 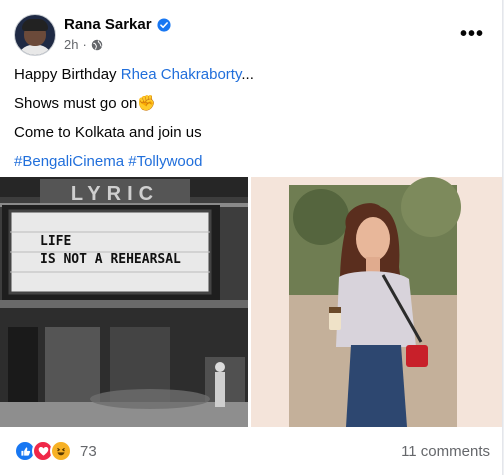 I want to click on reactions-bar: 73 11 comments, so click(x=252, y=451).